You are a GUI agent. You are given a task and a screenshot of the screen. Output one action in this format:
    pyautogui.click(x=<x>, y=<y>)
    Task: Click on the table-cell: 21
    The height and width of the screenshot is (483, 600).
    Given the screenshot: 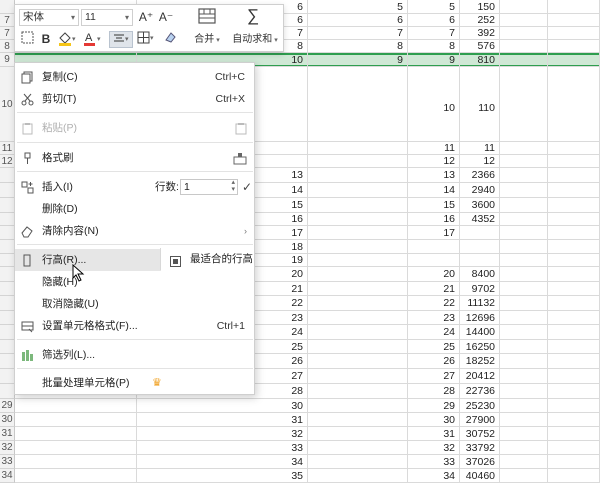 What is the action you would take?
    pyautogui.click(x=434, y=289)
    